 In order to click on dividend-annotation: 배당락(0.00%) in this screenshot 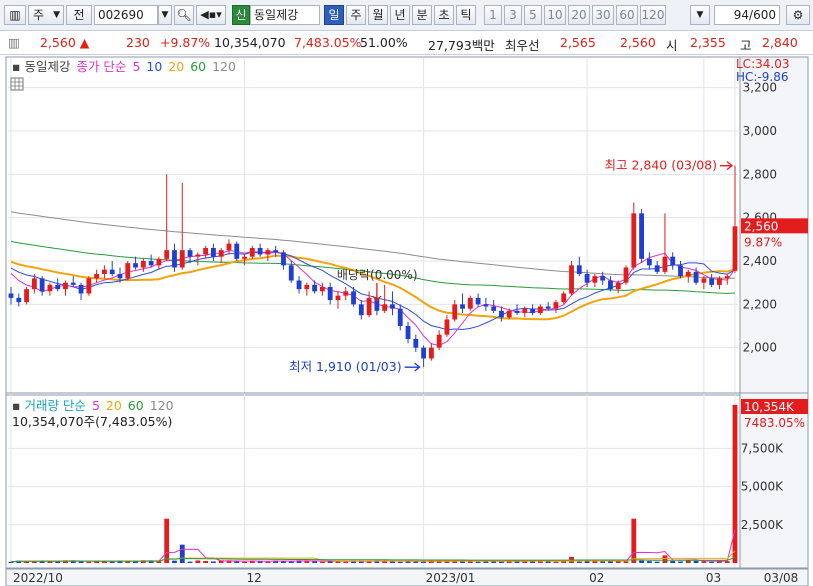, I will do `click(377, 275)`.